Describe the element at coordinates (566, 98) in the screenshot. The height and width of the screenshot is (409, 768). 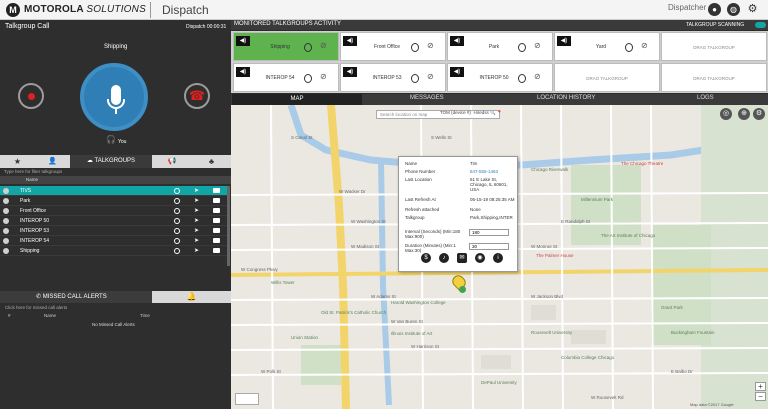
I see `tab-location-history: LOCATION HISTORY` at that location.